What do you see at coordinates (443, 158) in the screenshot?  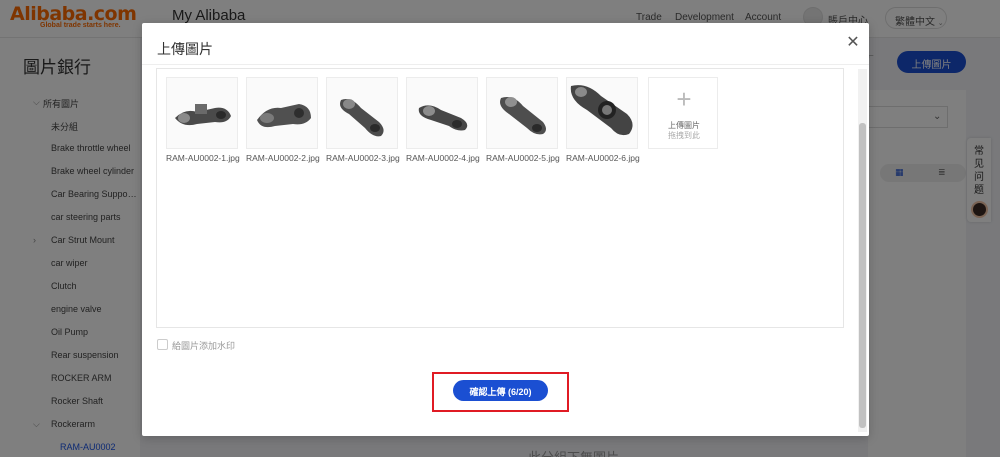 I see `file-name: RAM-AU0002-4.jpg` at bounding box center [443, 158].